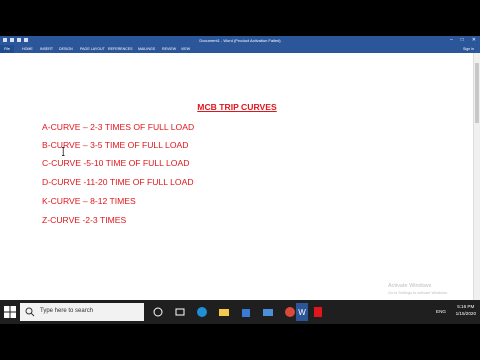  I want to click on tab-view: VIEW, so click(185, 49).